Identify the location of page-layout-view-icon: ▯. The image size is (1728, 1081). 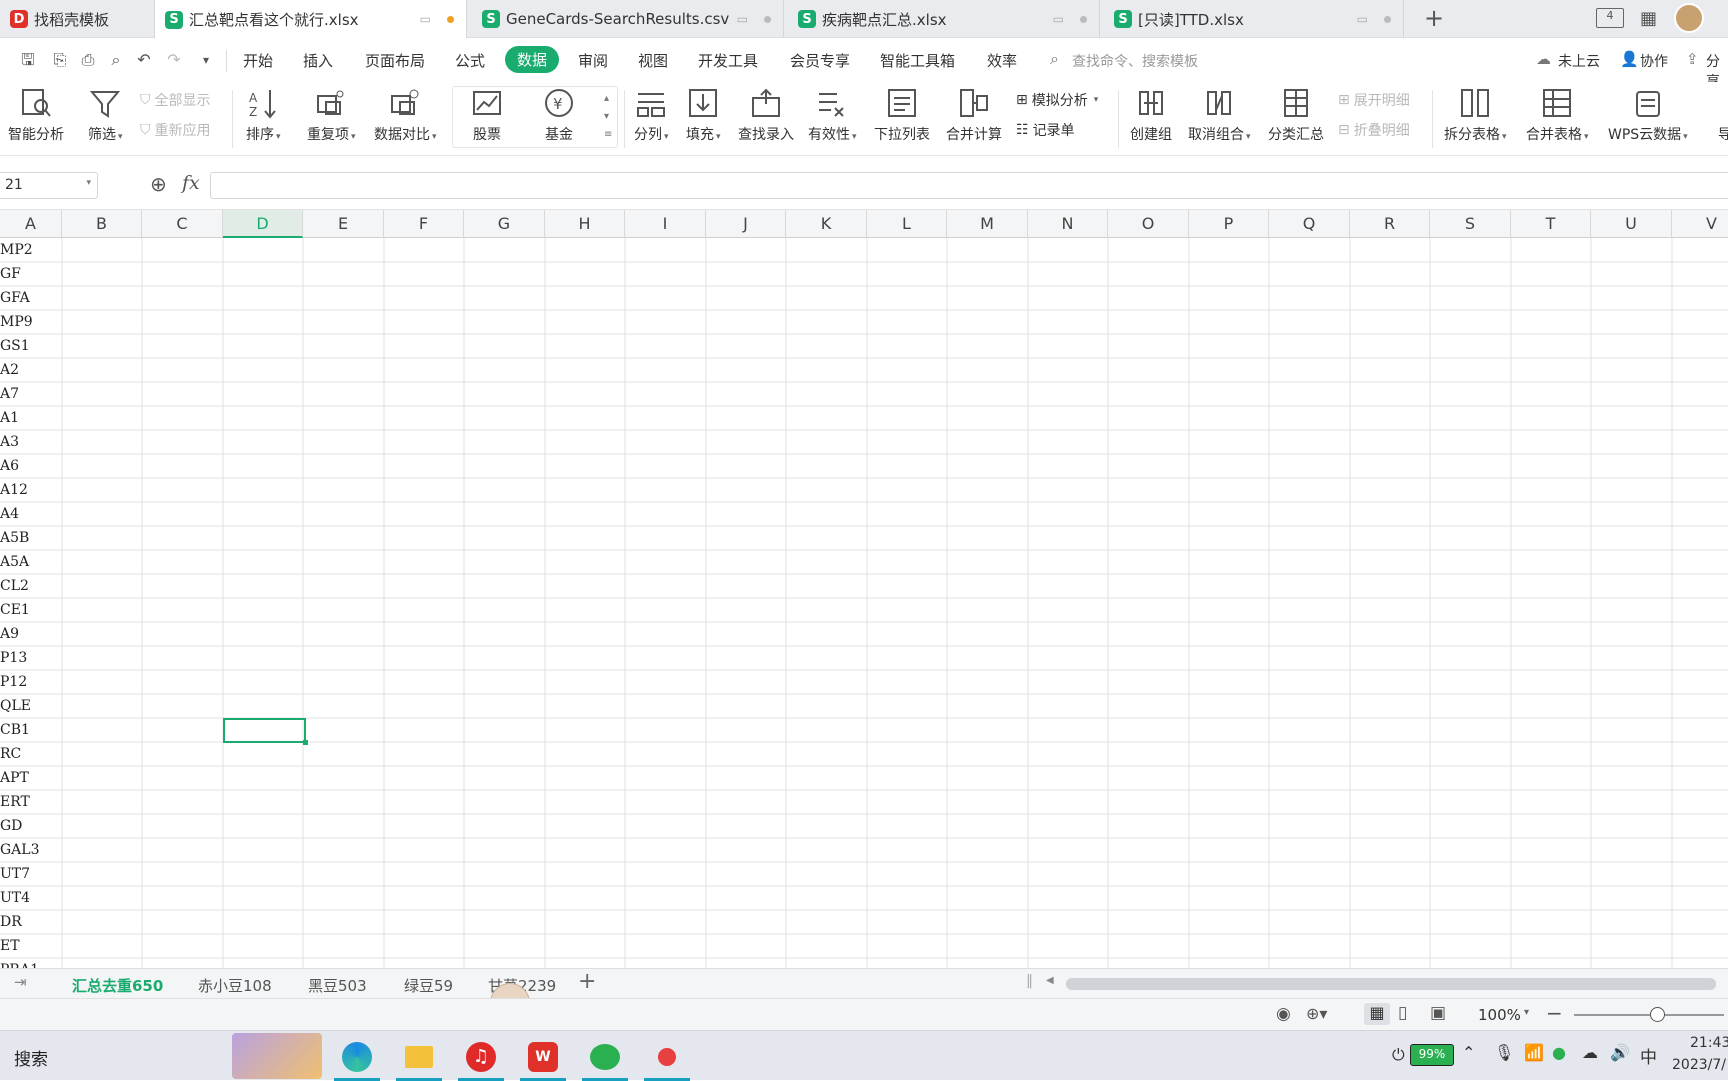
(1402, 1013).